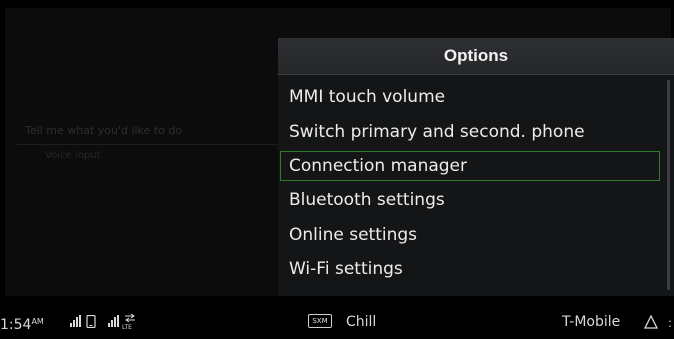  Describe the element at coordinates (148, 144) in the screenshot. I see `background-divider` at that location.